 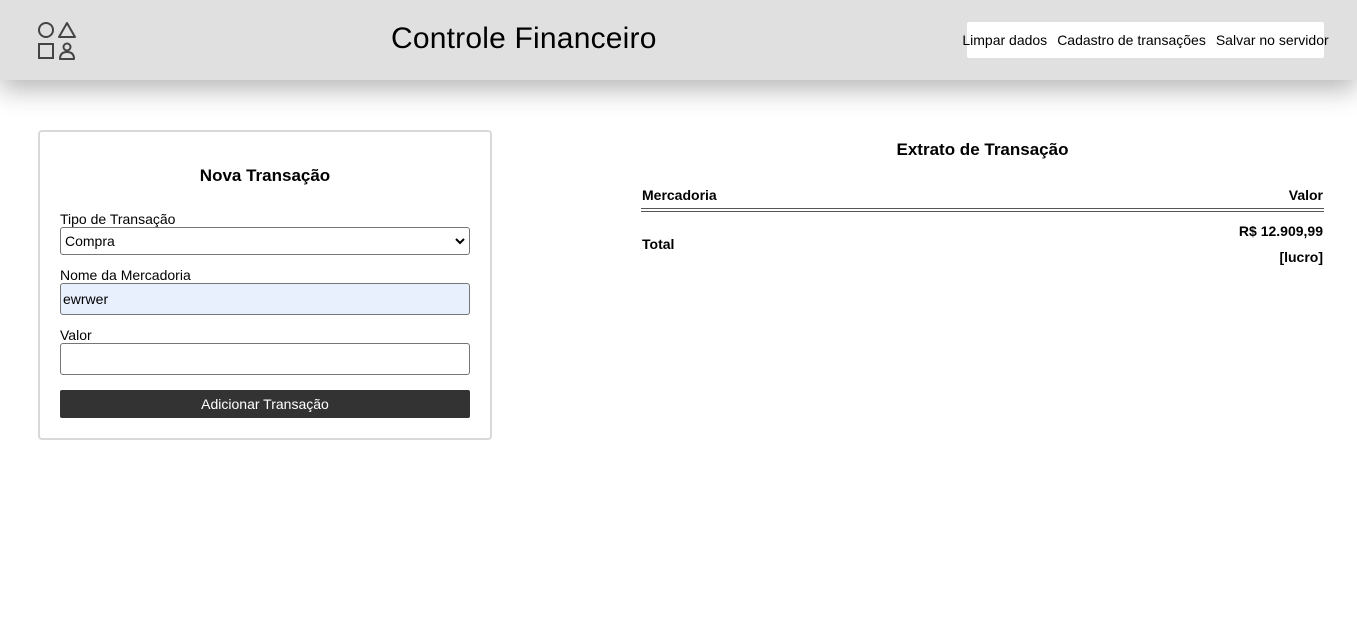 What do you see at coordinates (265, 299) in the screenshot?
I see `item-name-input: ewrwer` at bounding box center [265, 299].